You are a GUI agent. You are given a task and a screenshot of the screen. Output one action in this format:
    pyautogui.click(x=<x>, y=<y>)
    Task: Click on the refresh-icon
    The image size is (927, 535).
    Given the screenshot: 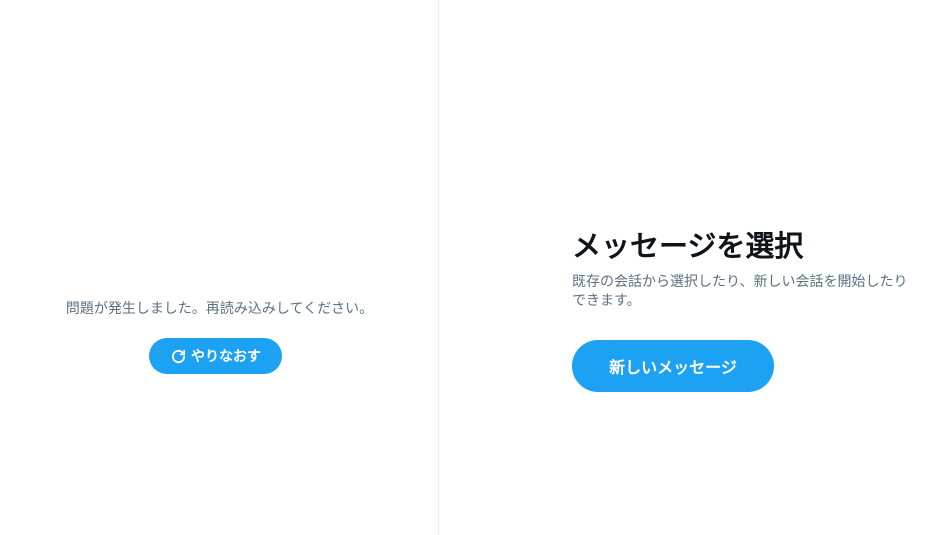 What is the action you would take?
    pyautogui.click(x=178, y=356)
    